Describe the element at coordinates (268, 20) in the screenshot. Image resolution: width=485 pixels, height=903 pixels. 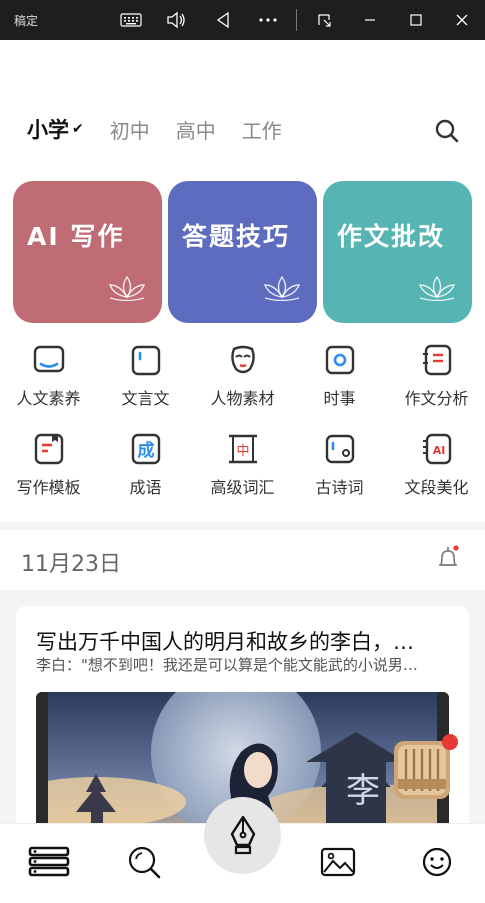
I see `more-icon` at that location.